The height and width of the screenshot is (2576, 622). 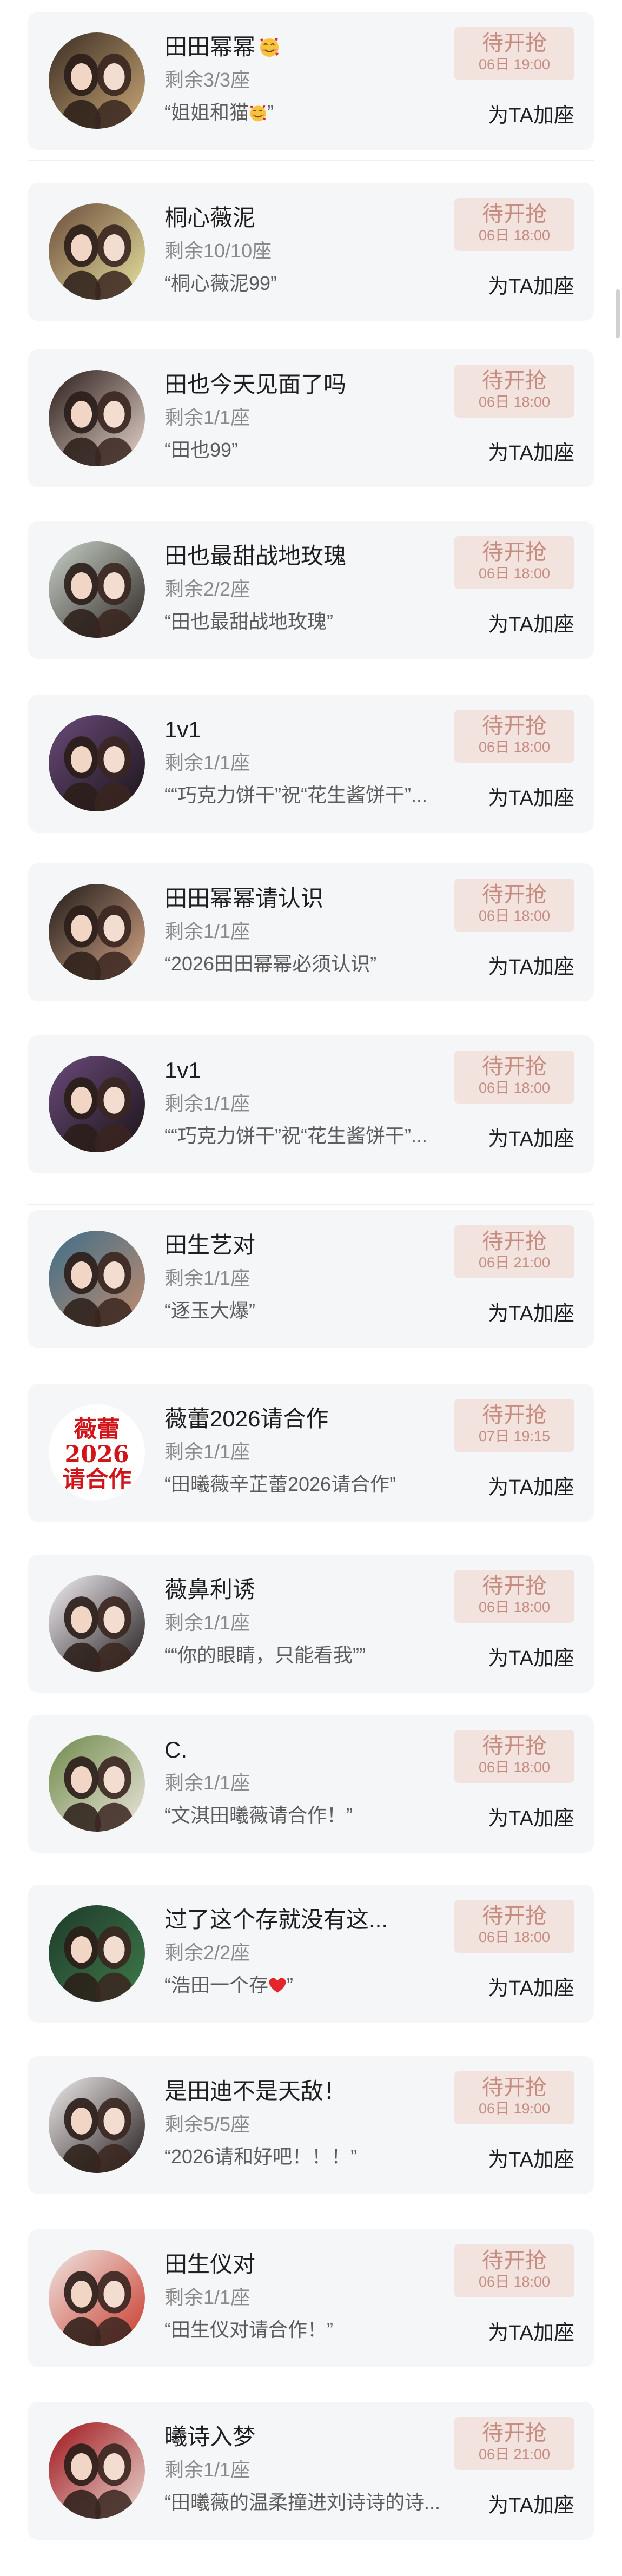 I want to click on svg-text: 薇蕾, so click(x=97, y=1429).